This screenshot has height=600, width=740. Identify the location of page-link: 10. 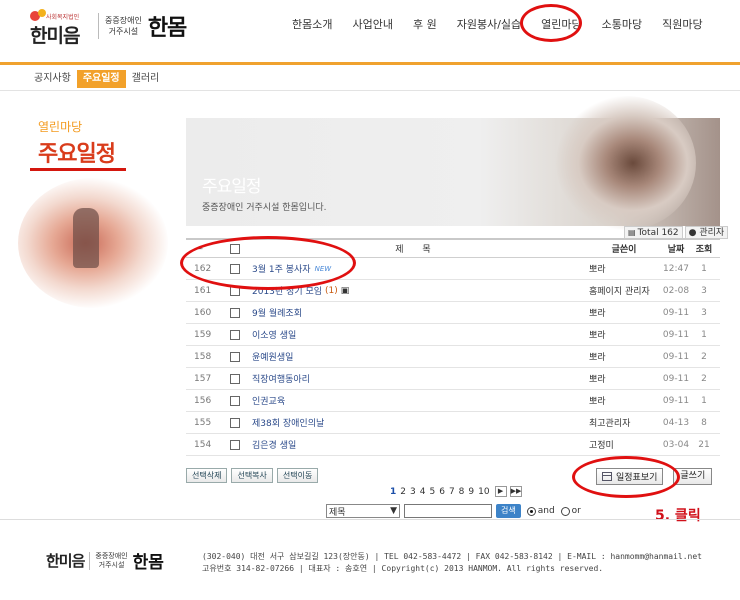
(483, 492).